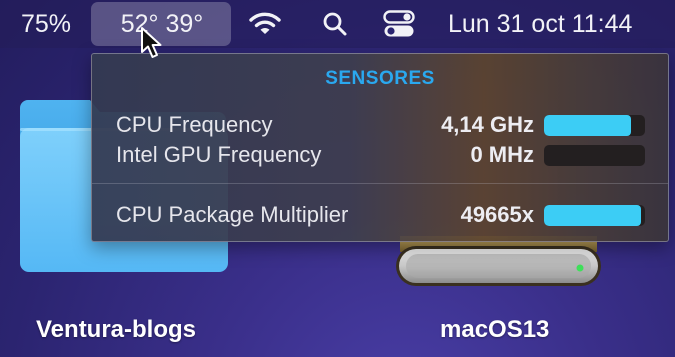 This screenshot has height=357, width=675. I want to click on sensor-name: Intel GPU Frequency, so click(219, 154).